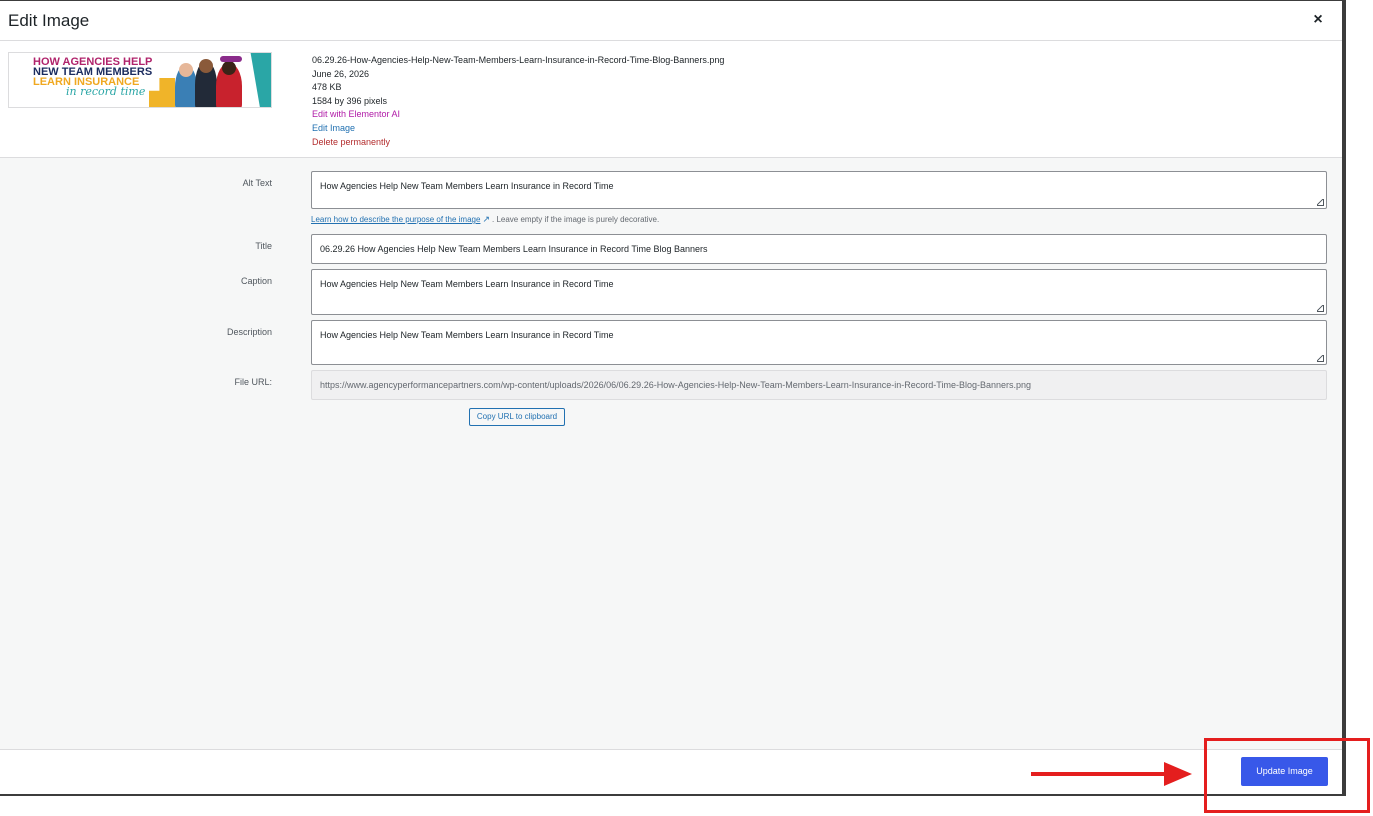 The image size is (1373, 816). Describe the element at coordinates (671, 21) in the screenshot. I see `modal-header: Edit Image ×` at that location.